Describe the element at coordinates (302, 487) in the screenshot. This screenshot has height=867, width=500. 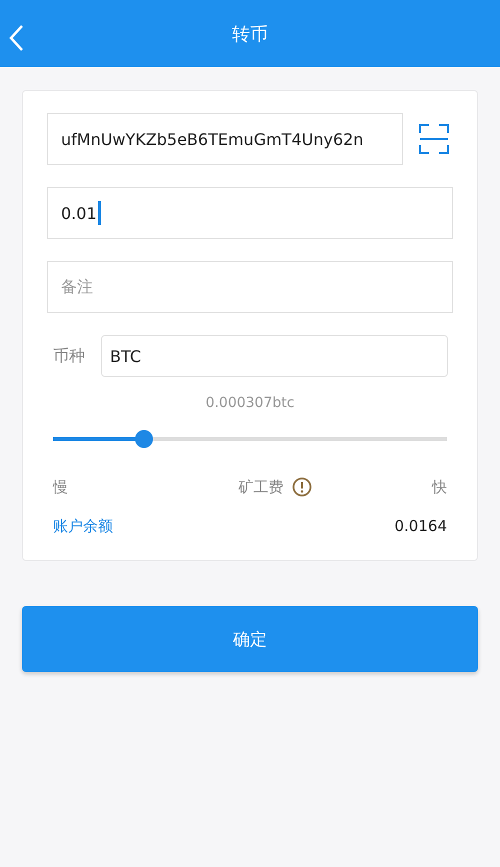
I see `info-icon` at that location.